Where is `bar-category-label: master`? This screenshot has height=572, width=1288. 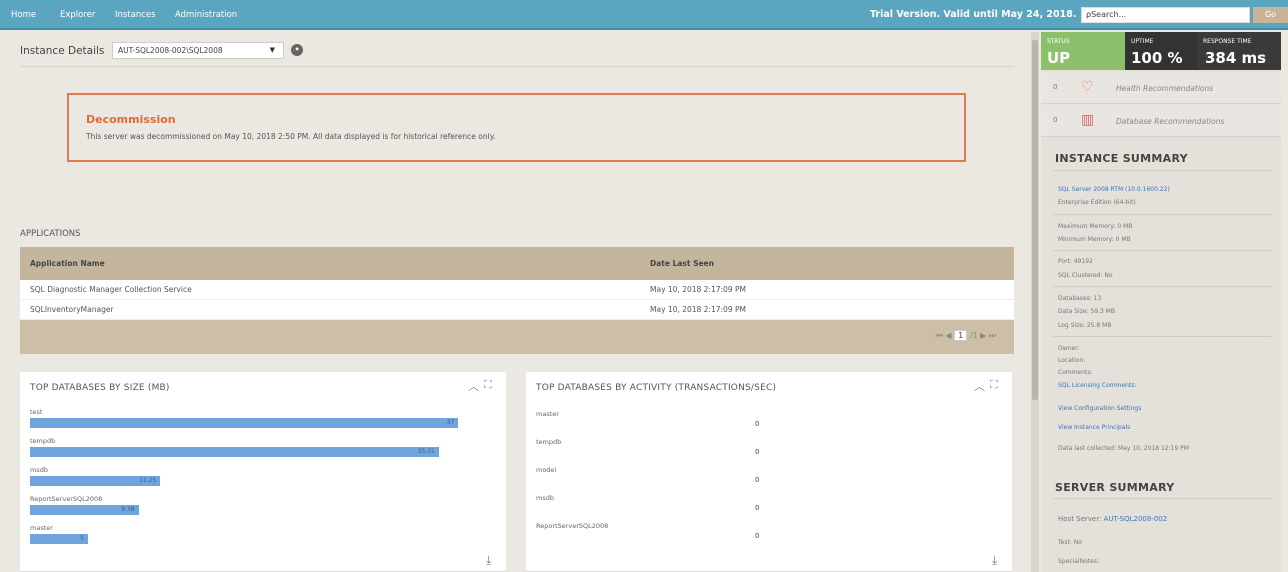 bar-category-label: master is located at coordinates (41, 528).